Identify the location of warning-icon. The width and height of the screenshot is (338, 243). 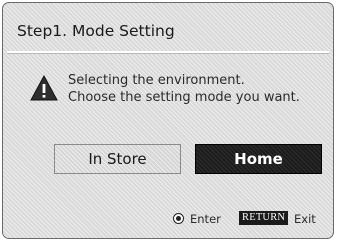
(44, 88).